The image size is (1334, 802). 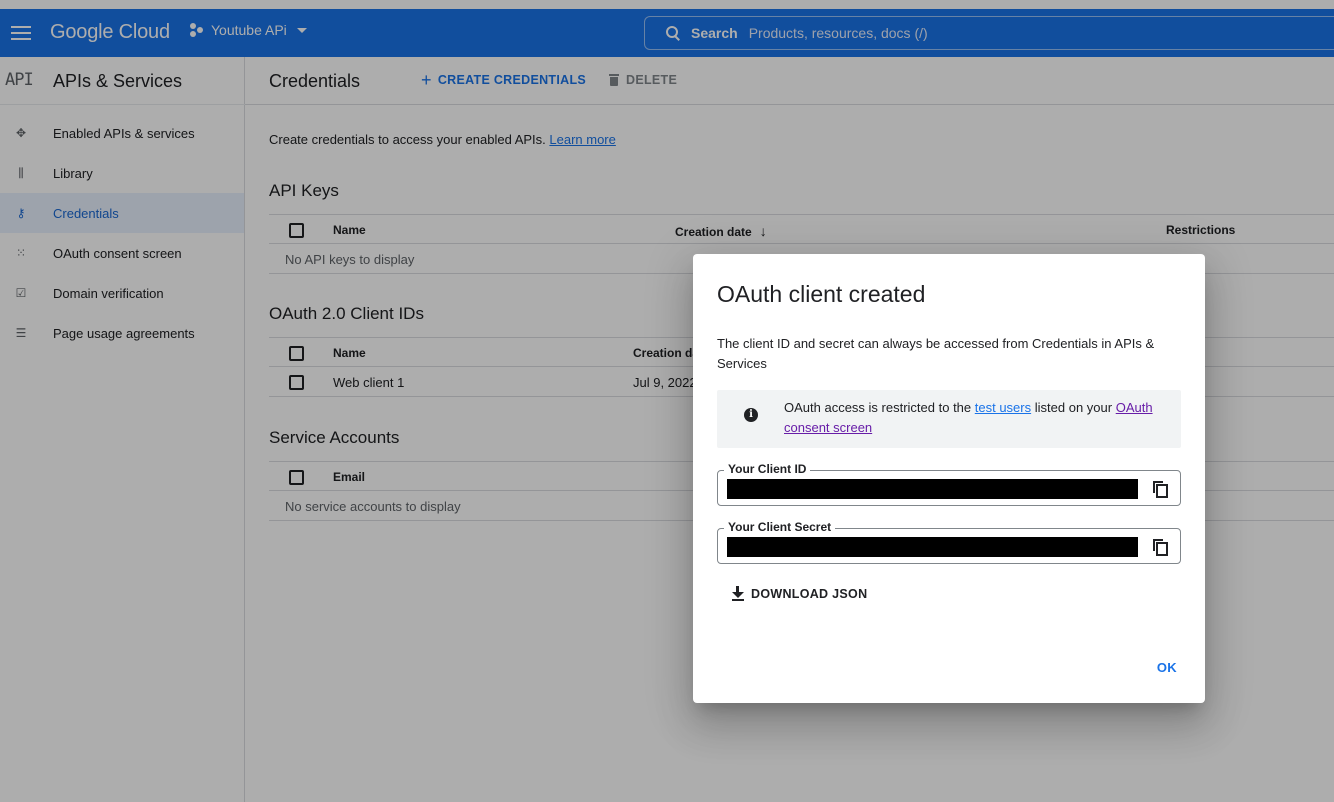 I want to click on client-id-field: Your Client ID, so click(x=949, y=484).